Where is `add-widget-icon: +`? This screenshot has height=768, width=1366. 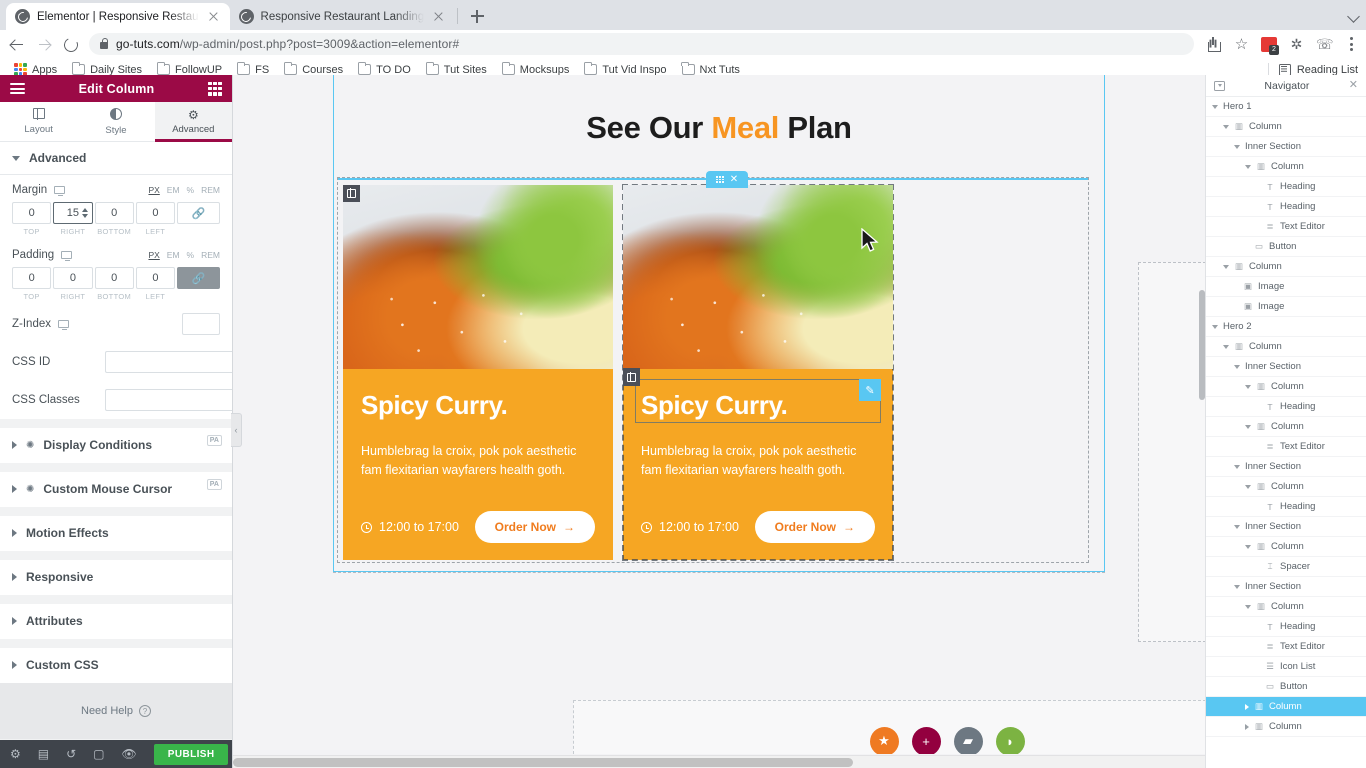
add-widget-icon: + is located at coordinates (926, 740).